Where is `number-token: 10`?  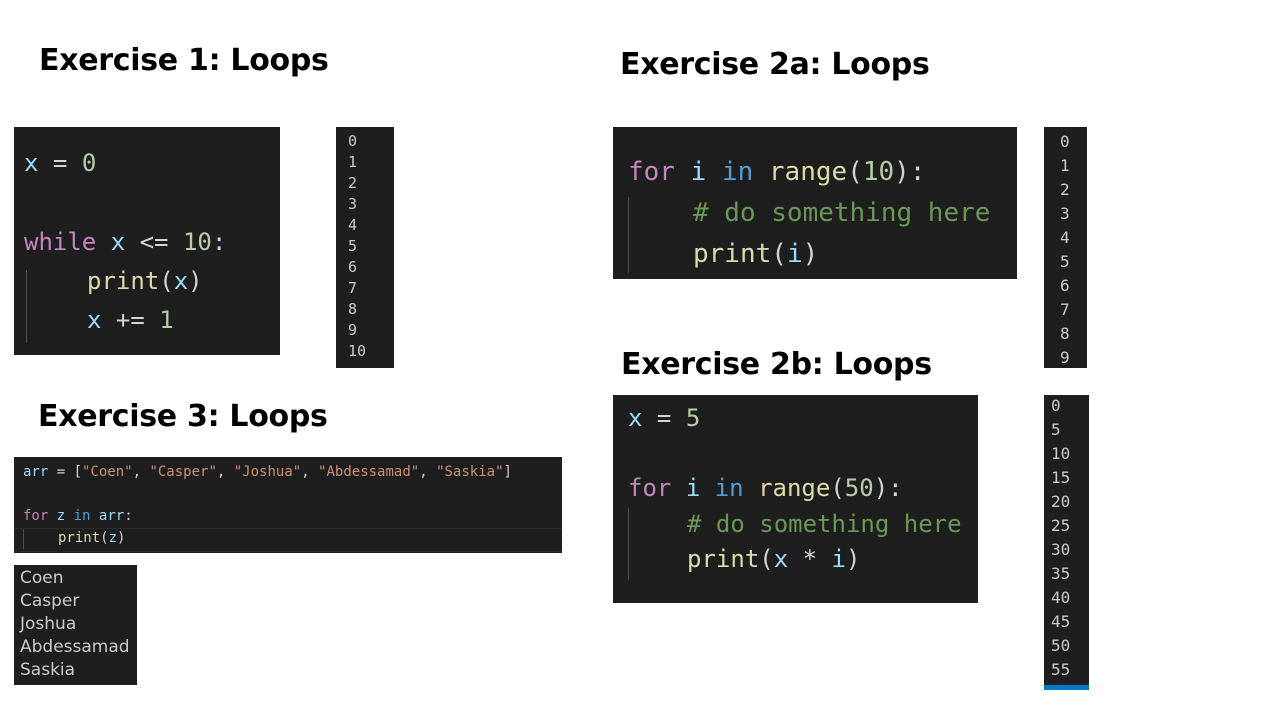 number-token: 10 is located at coordinates (878, 172).